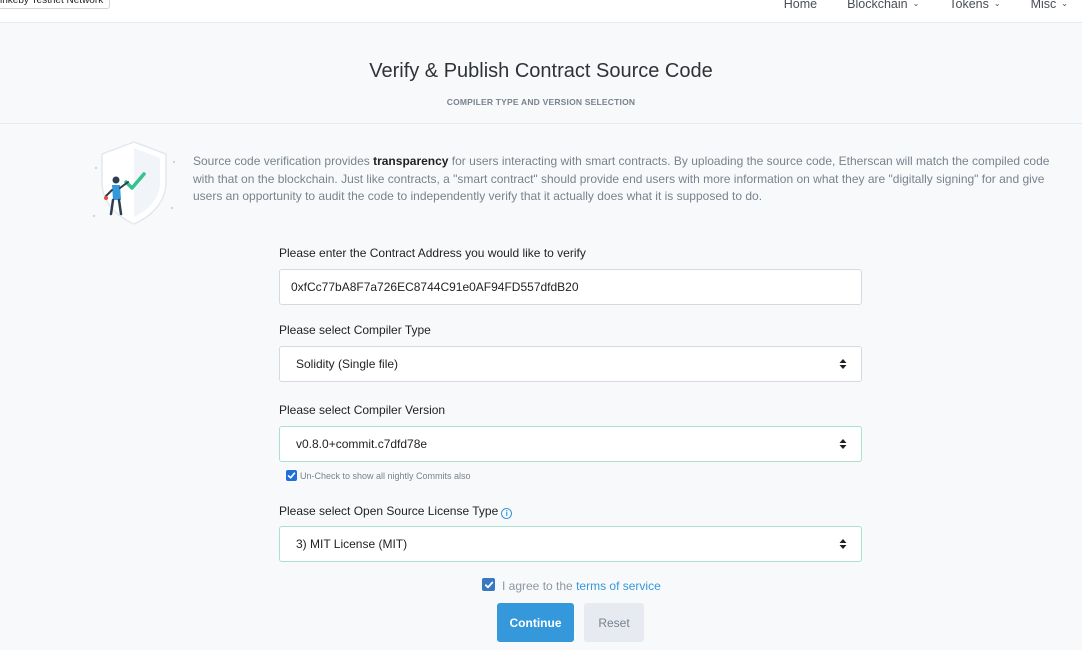 This screenshot has width=1082, height=650. What do you see at coordinates (618, 586) in the screenshot?
I see `terms-of-service-link: terms of service` at bounding box center [618, 586].